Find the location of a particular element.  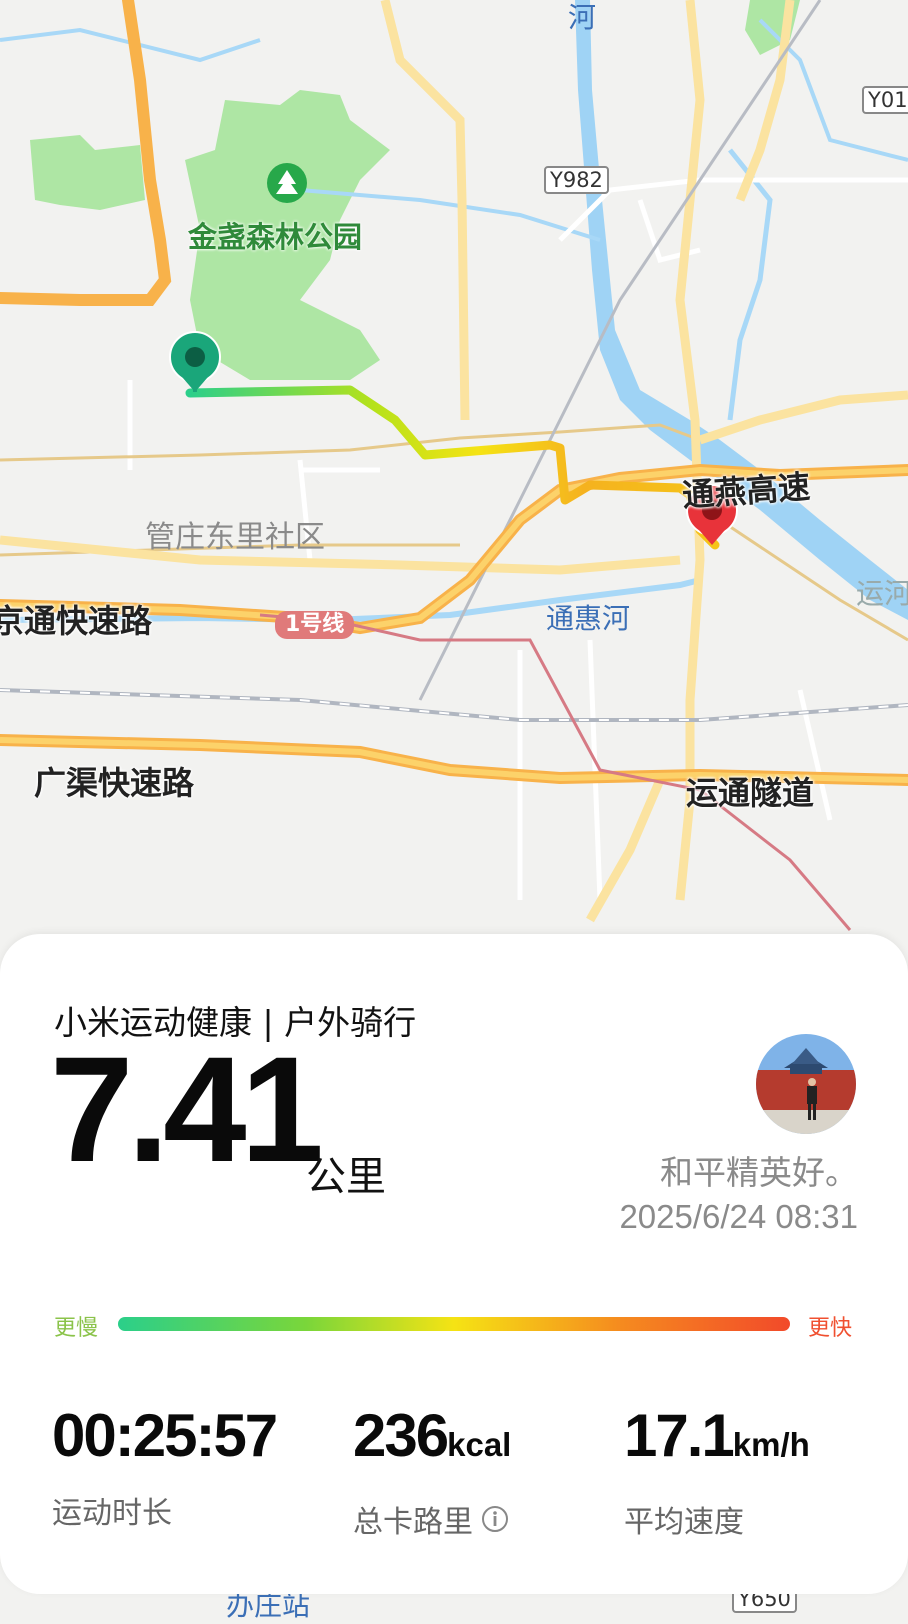

speed-label: 平均速度 is located at coordinates (684, 1522).